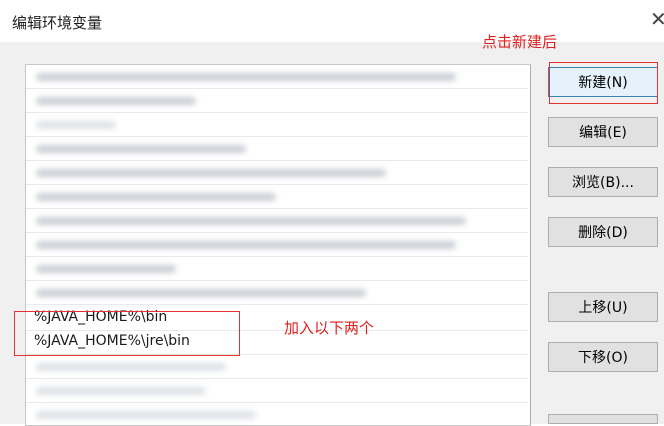  I want to click on annotation-after-new: 点击新建后, so click(520, 42).